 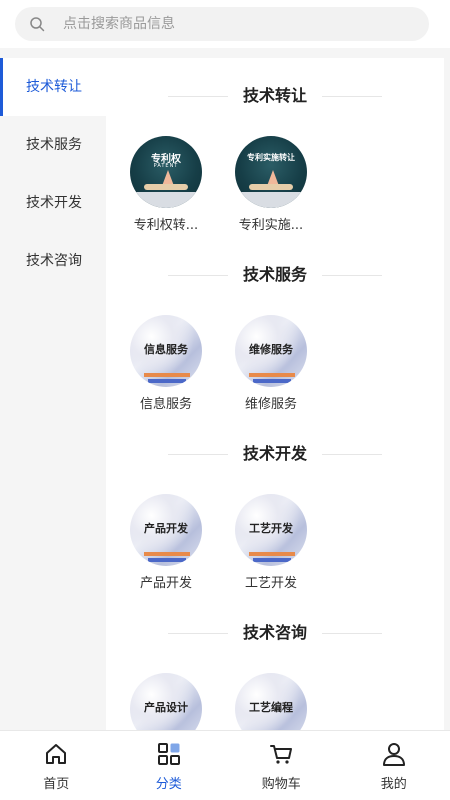 What do you see at coordinates (169, 765) in the screenshot?
I see `tab-category: 分类` at bounding box center [169, 765].